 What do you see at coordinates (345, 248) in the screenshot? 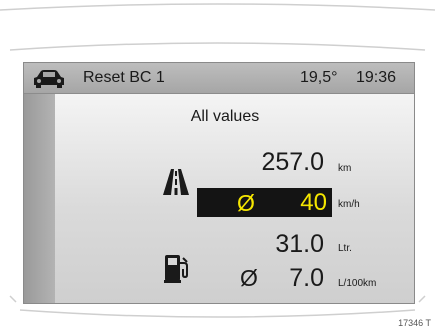
I see `fuel-used-unit: Ltr.` at bounding box center [345, 248].